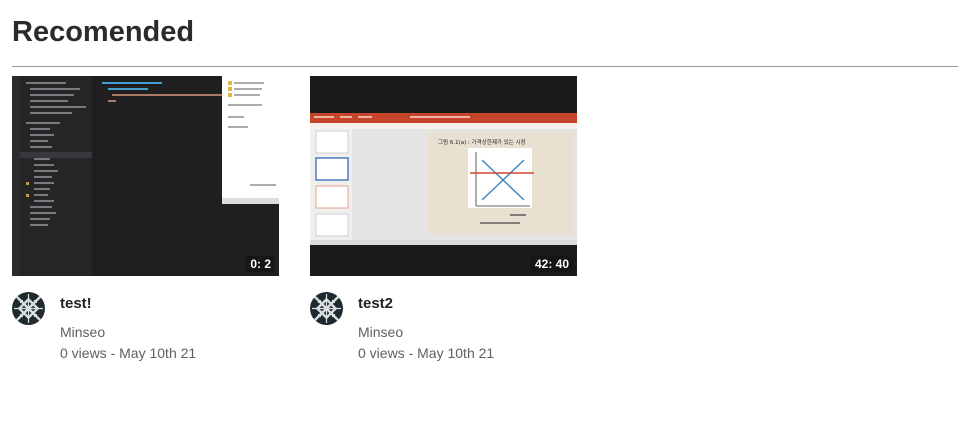 The height and width of the screenshot is (440, 958). Describe the element at coordinates (260, 264) in the screenshot. I see `video-duration: 0: 2` at that location.